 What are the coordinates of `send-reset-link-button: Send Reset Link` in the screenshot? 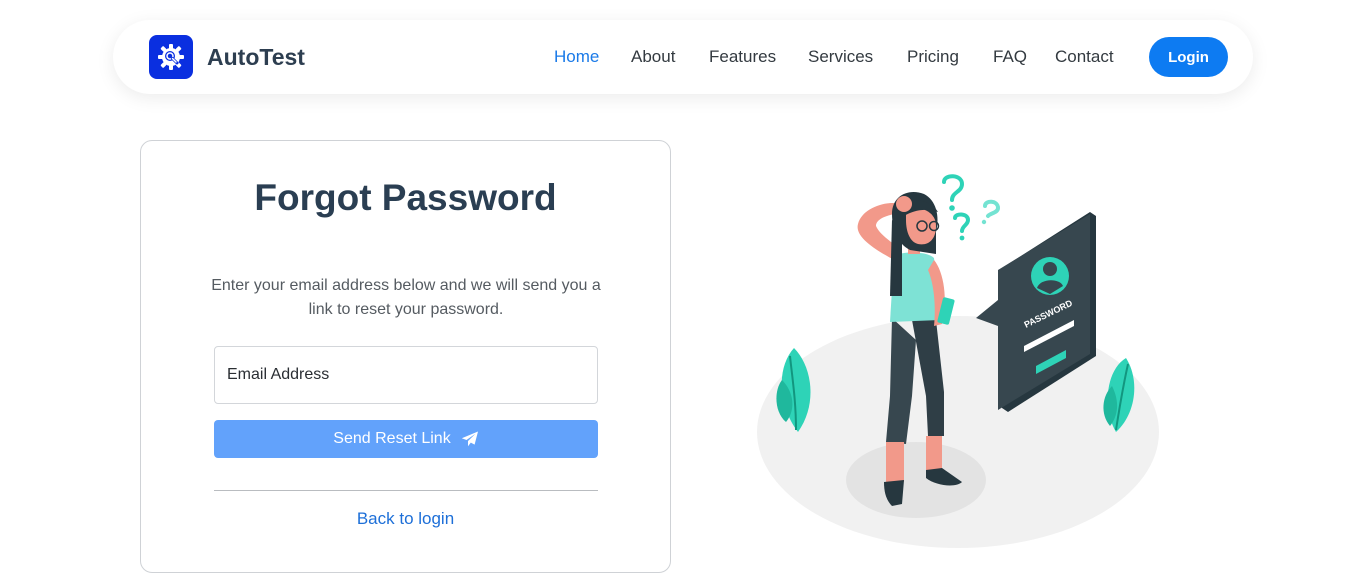 It's located at (406, 439).